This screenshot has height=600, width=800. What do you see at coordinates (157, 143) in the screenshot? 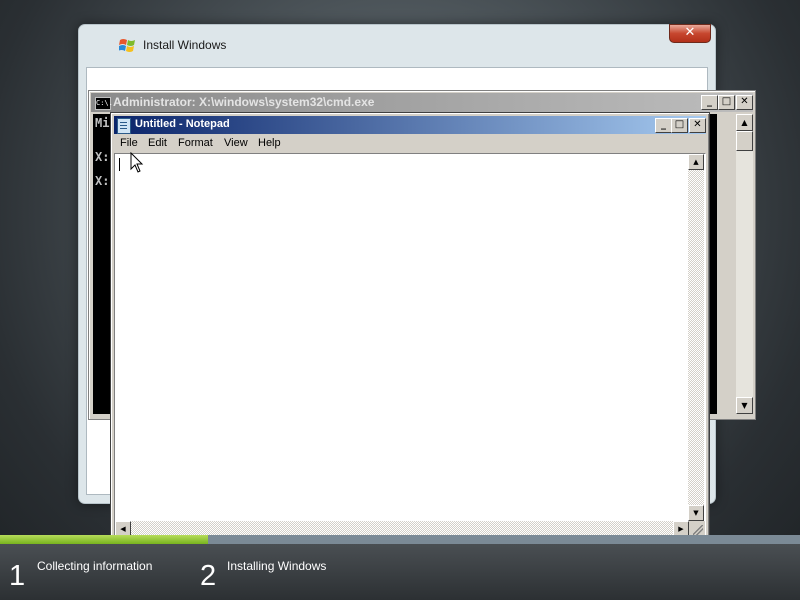
I see `menu-edit: Edit` at bounding box center [157, 143].